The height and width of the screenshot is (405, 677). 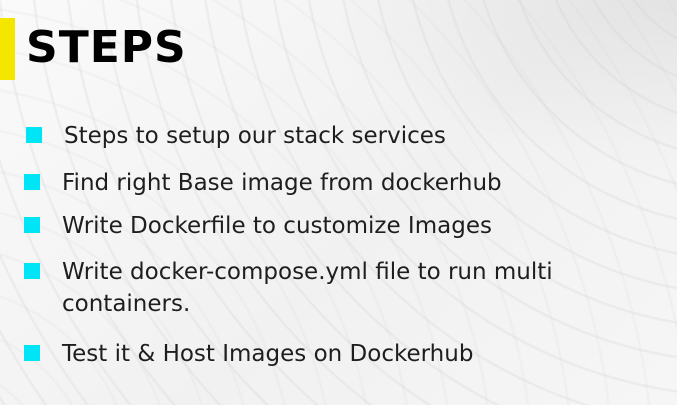 What do you see at coordinates (282, 183) in the screenshot?
I see `step-text: Find right Base image from dockerhub` at bounding box center [282, 183].